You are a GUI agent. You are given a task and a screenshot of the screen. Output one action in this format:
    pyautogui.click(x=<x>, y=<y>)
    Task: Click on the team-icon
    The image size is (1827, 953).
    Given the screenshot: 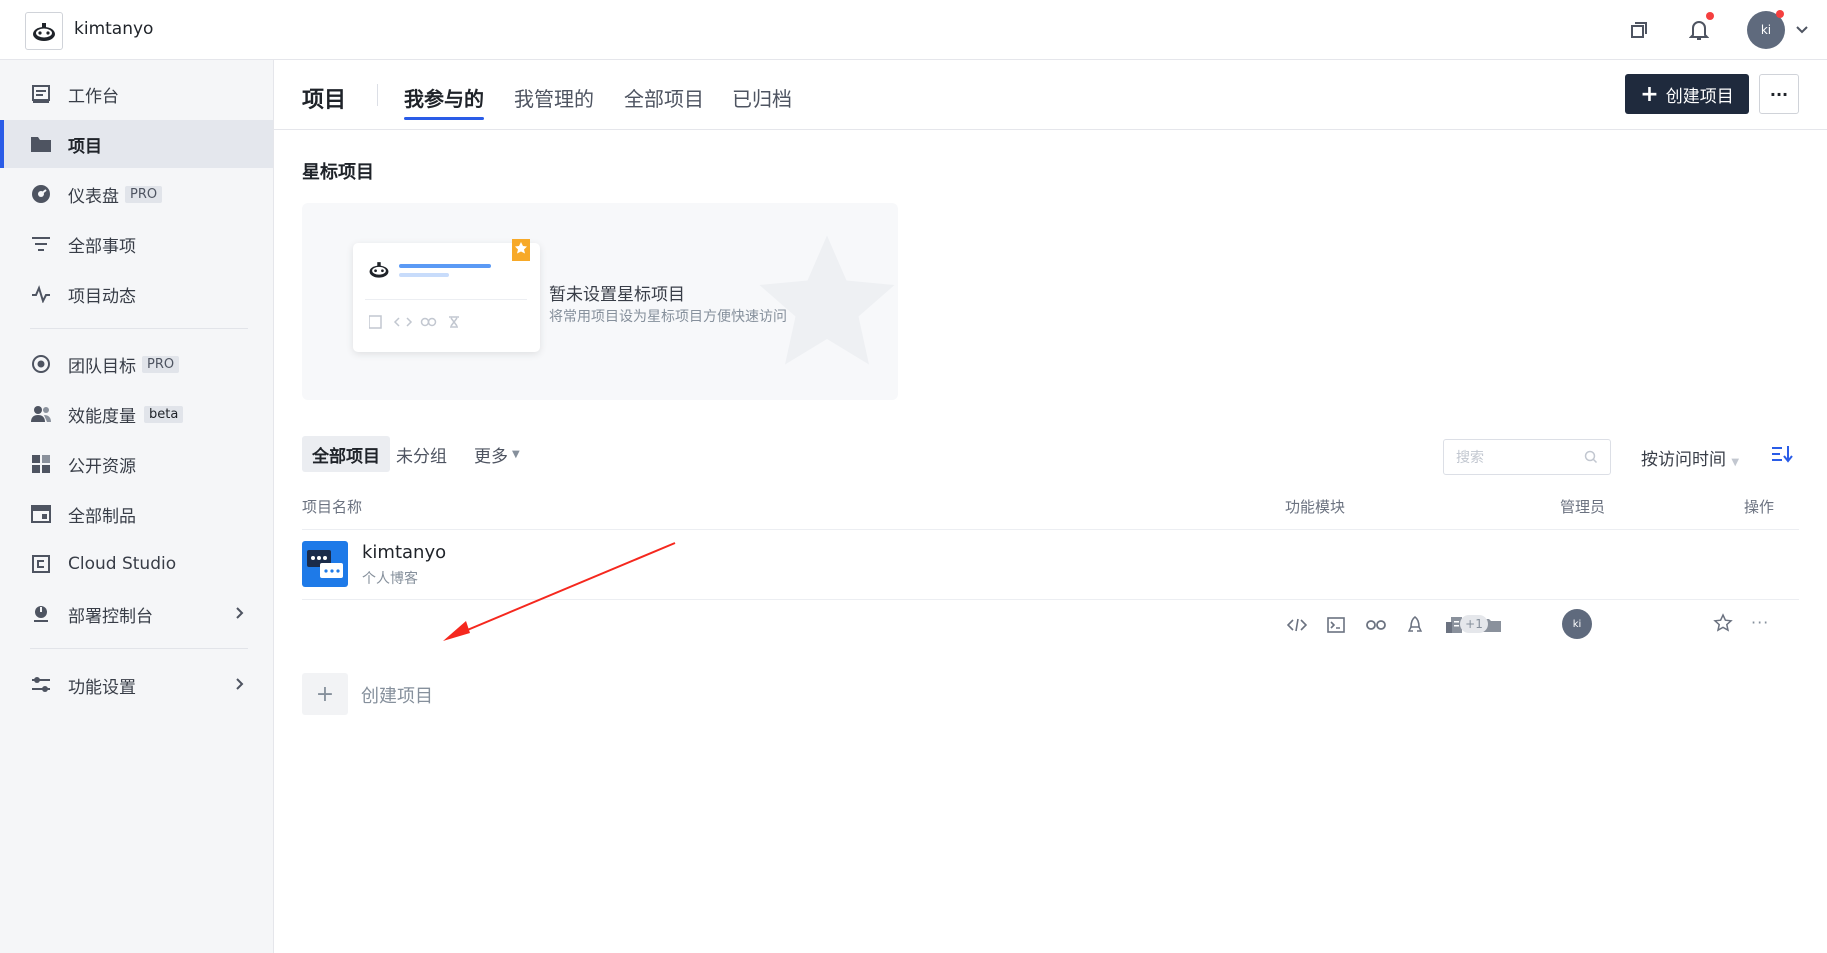 What is the action you would take?
    pyautogui.click(x=41, y=414)
    